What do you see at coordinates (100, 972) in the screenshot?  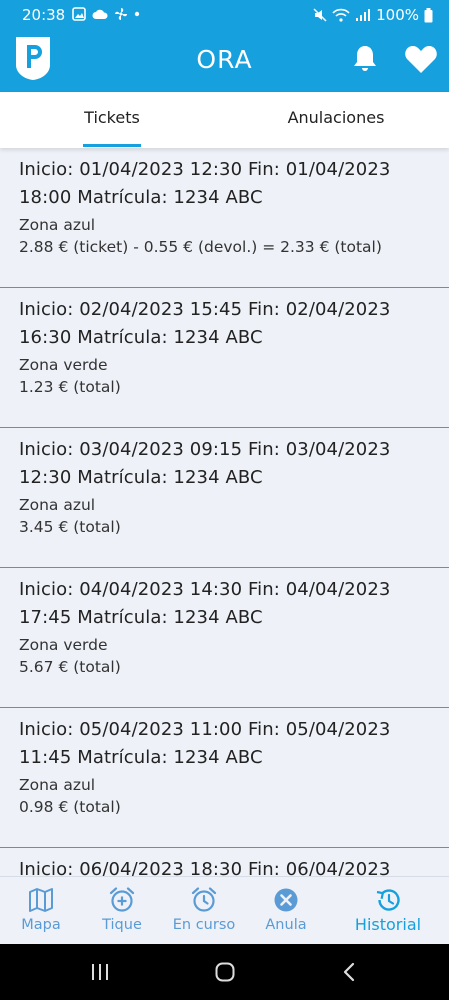 I see `recent-apps-icon` at bounding box center [100, 972].